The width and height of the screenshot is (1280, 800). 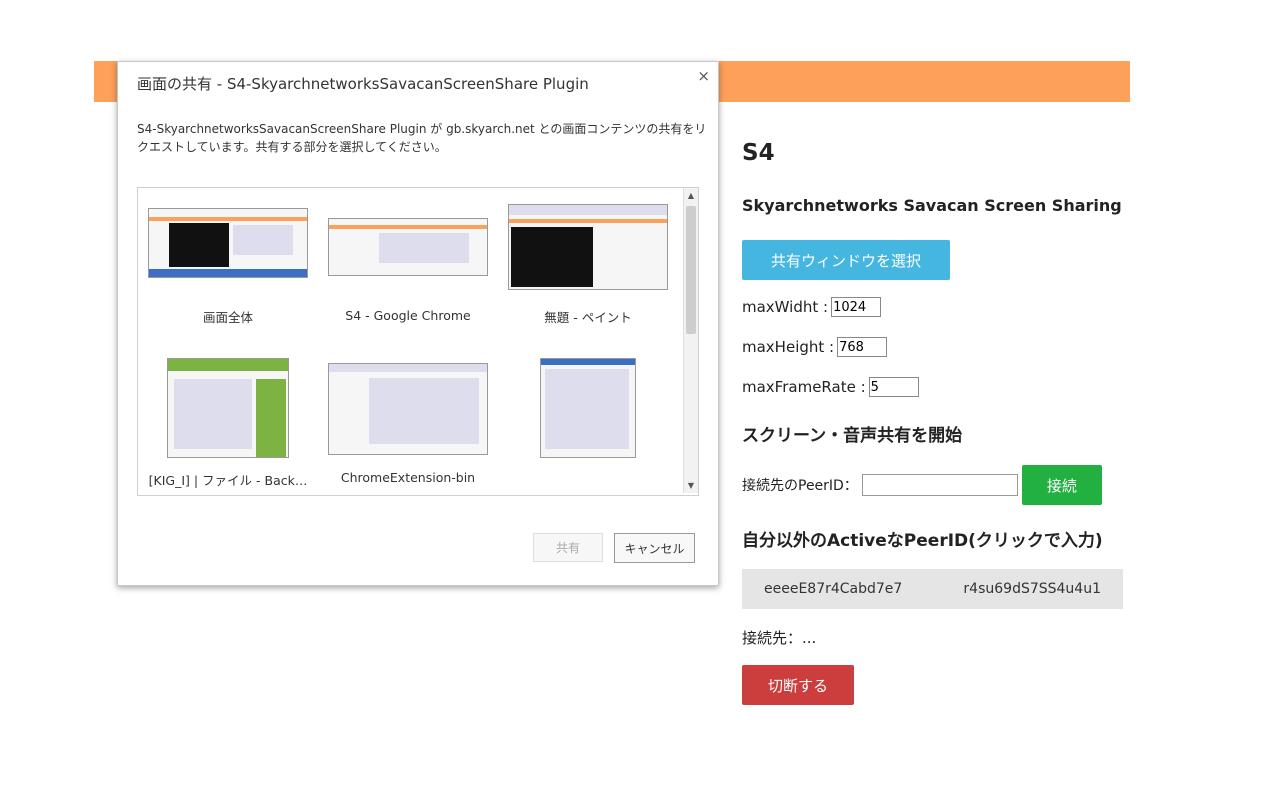 I want to click on max-height-row: maxHeight :, so click(x=815, y=347).